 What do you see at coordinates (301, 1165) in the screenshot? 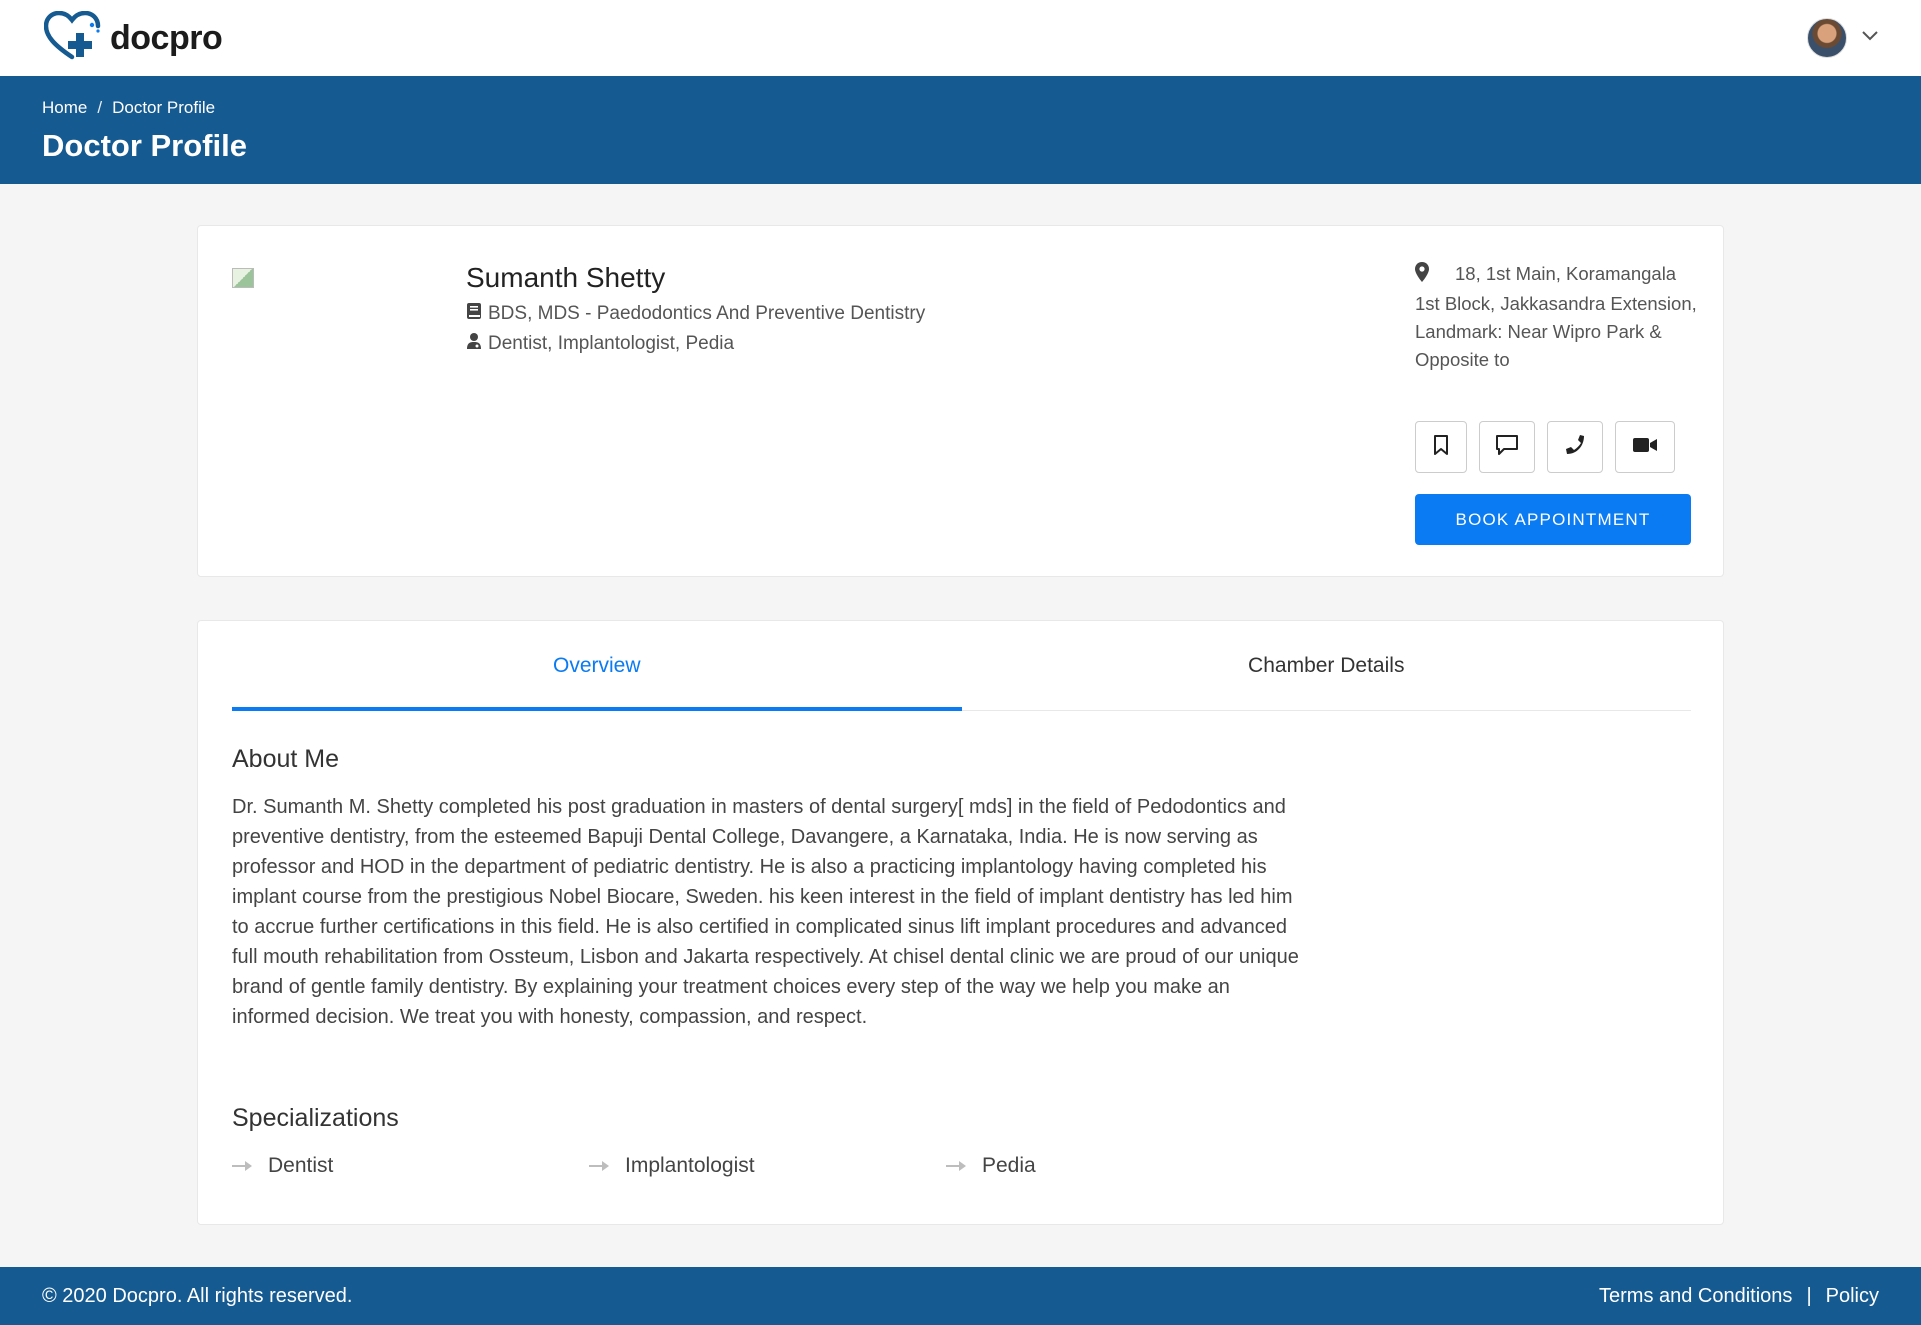
I see `specialization-label: Dentist` at bounding box center [301, 1165].